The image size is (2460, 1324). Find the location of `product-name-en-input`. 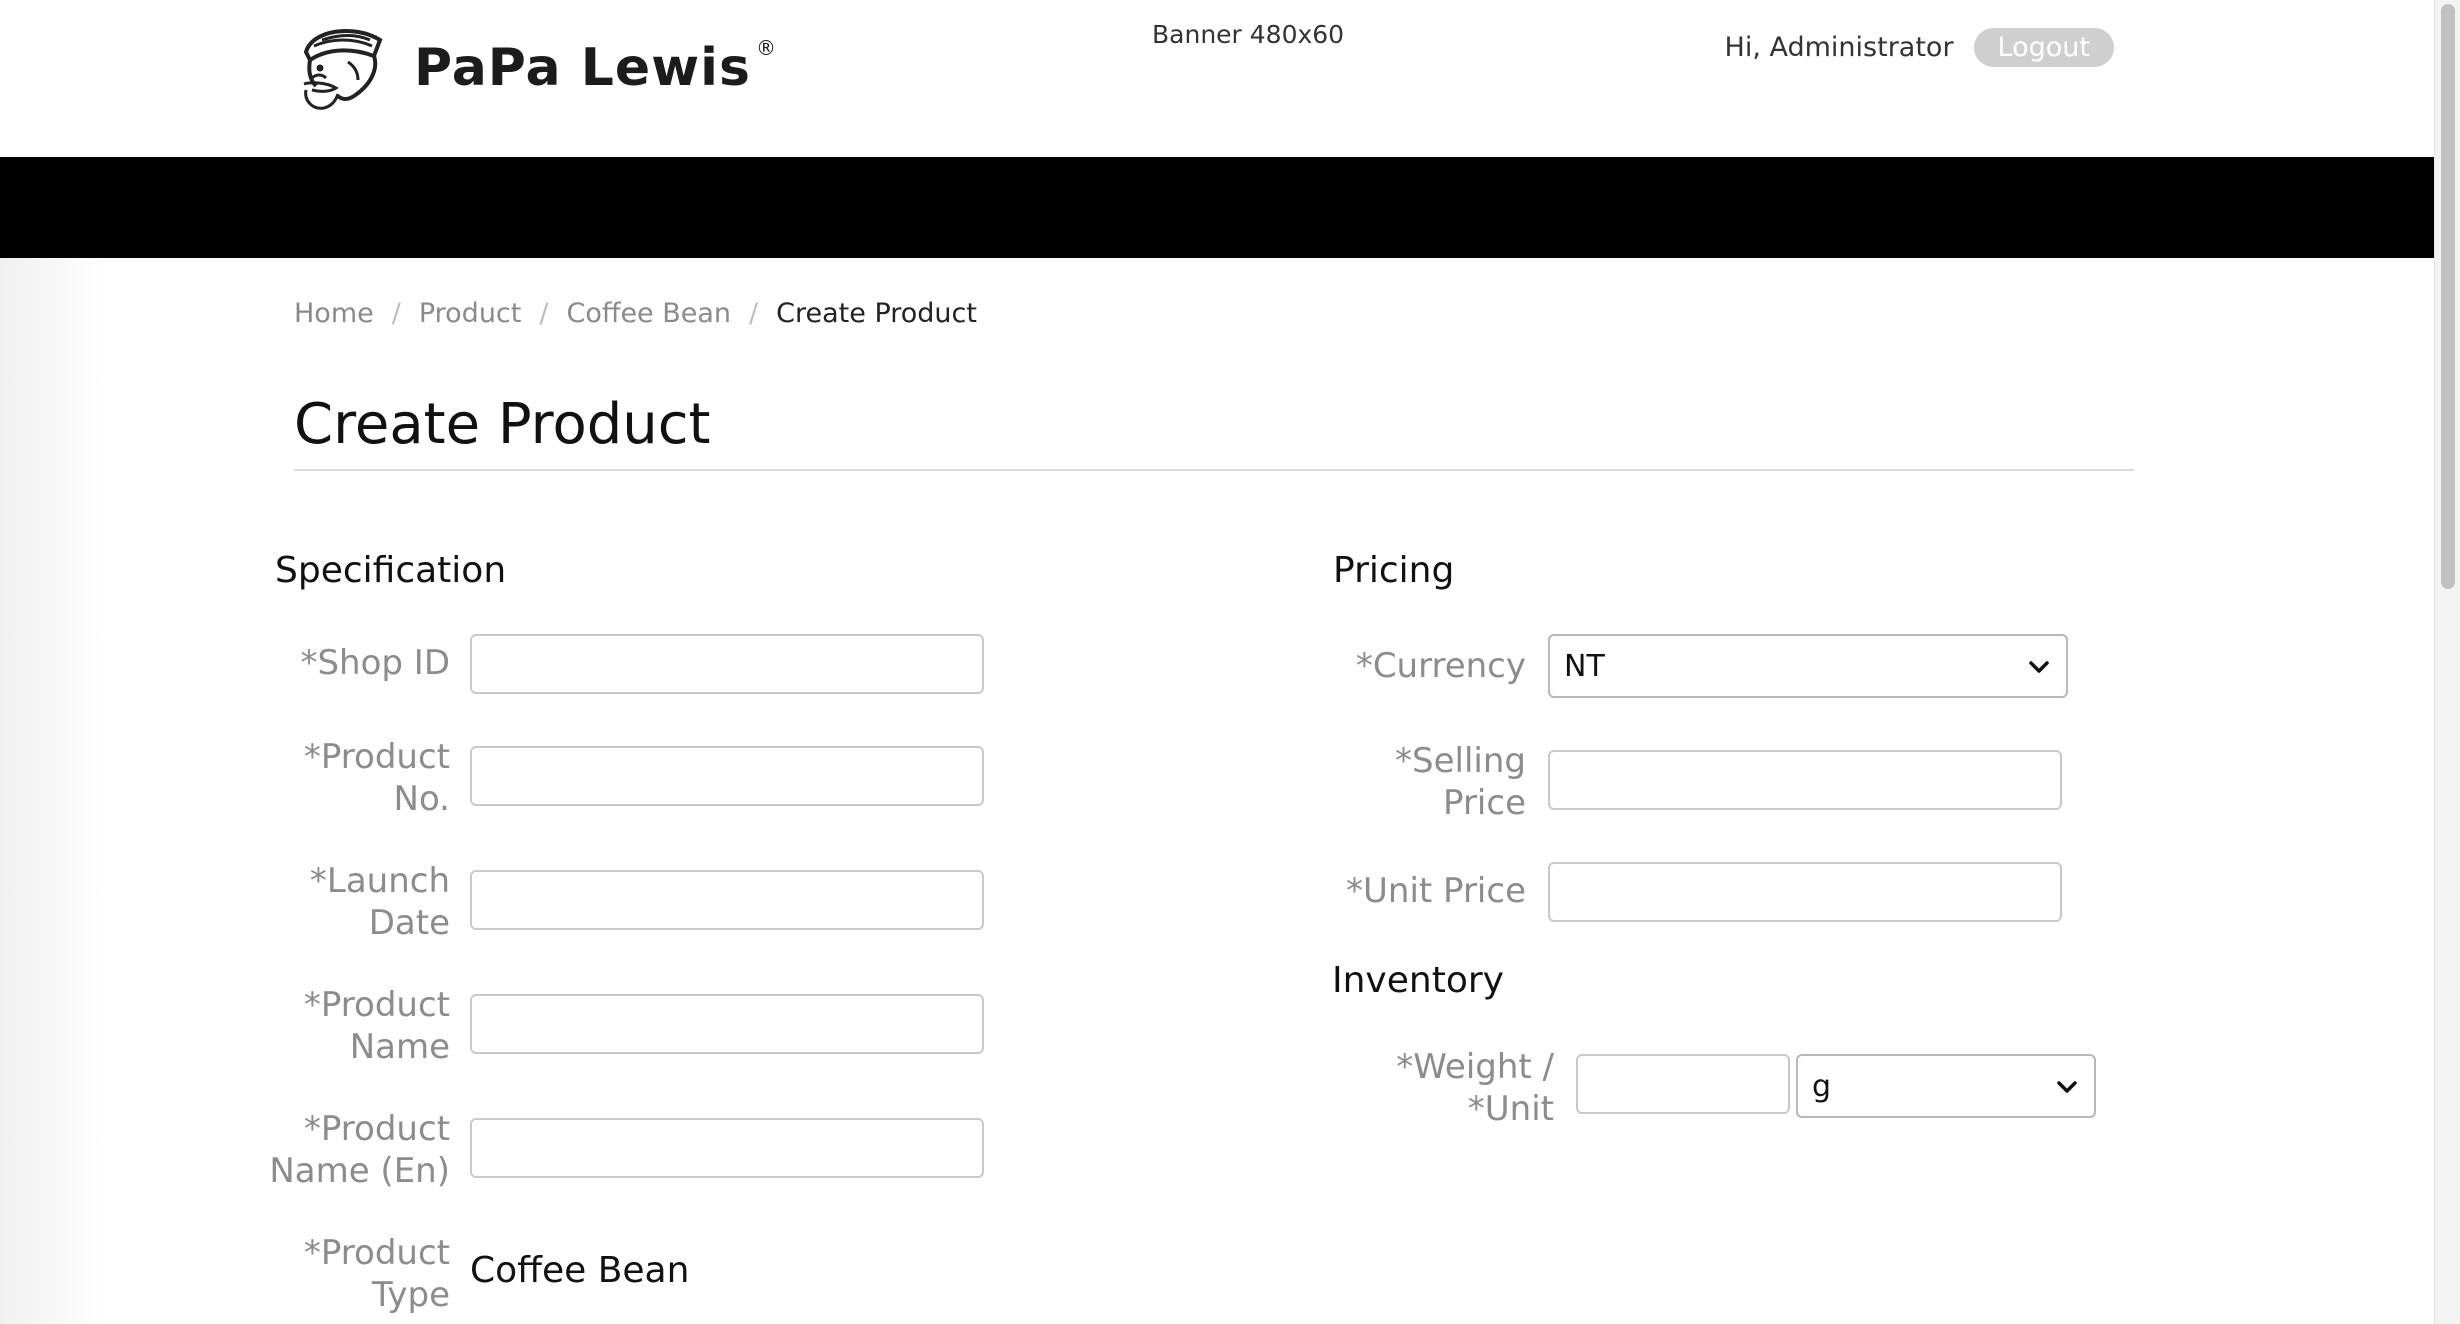

product-name-en-input is located at coordinates (727, 1148).